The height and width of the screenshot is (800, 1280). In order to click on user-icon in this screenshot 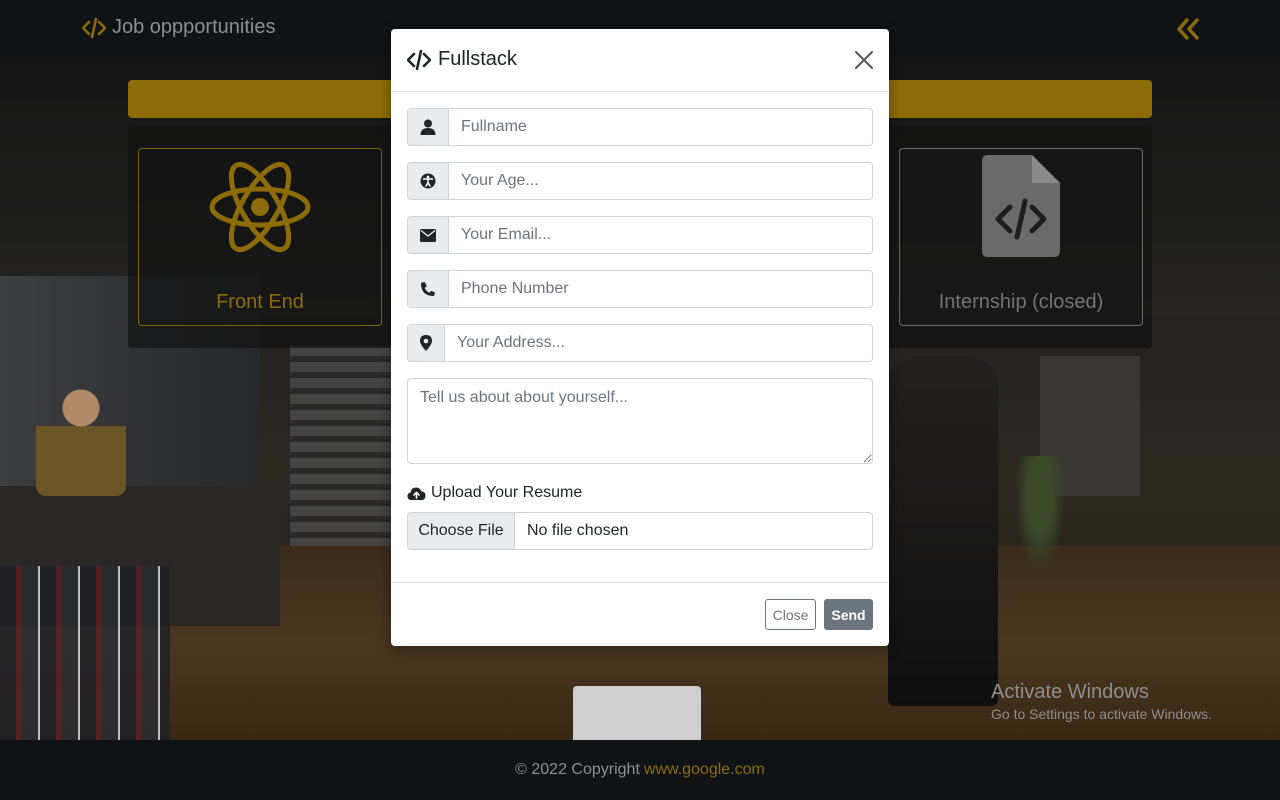, I will do `click(428, 127)`.